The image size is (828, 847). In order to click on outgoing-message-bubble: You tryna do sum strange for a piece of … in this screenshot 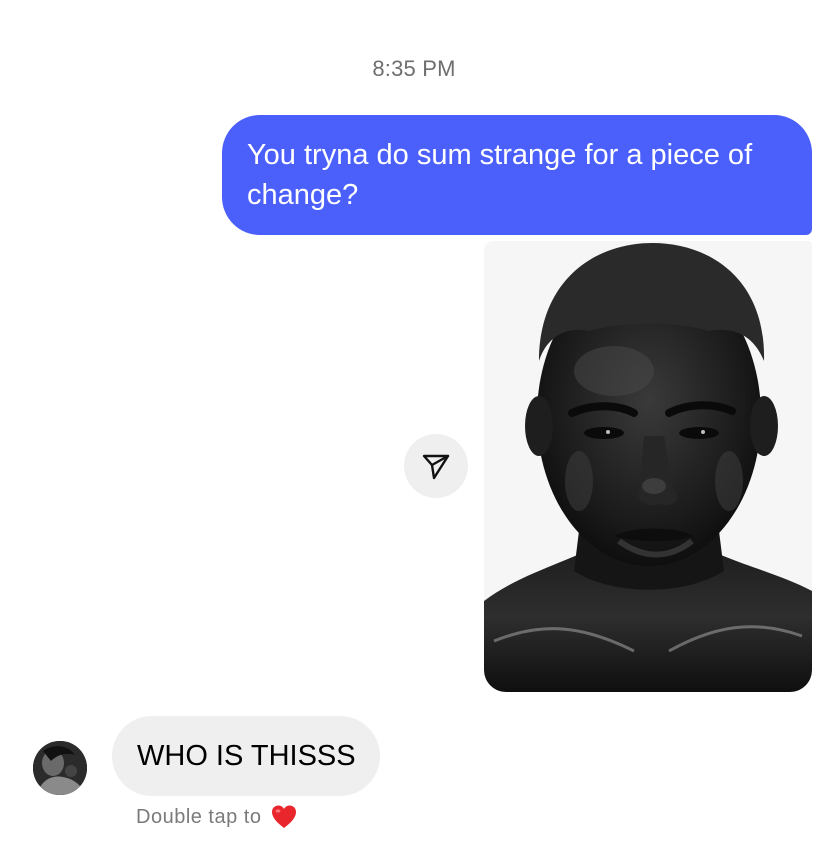, I will do `click(517, 175)`.